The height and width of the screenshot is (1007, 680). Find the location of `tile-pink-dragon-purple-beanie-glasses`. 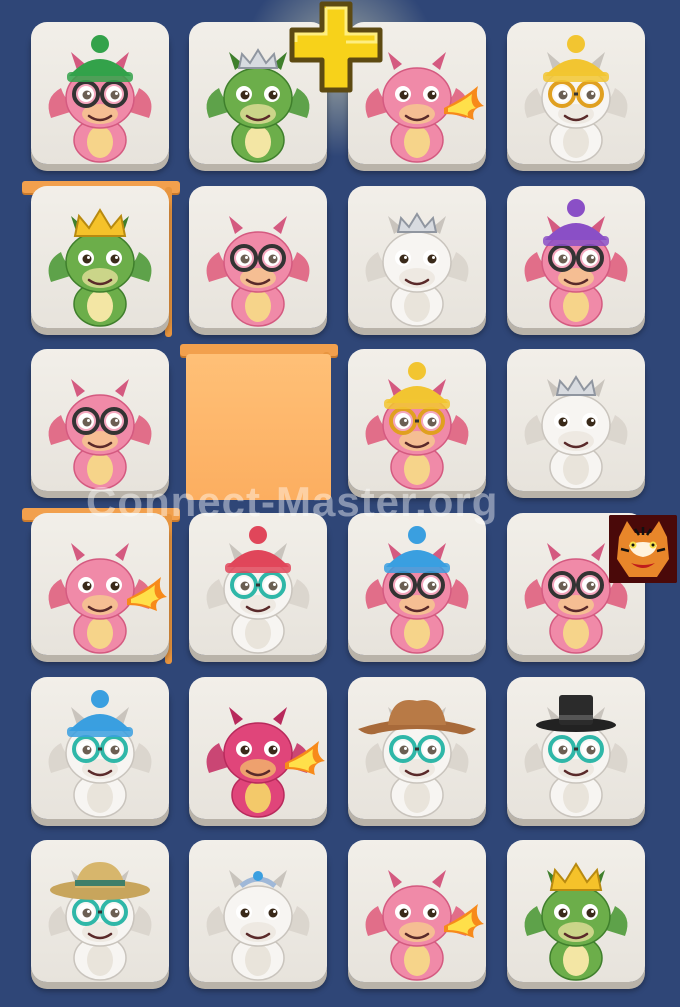

tile-pink-dragon-purple-beanie-glasses is located at coordinates (576, 257).